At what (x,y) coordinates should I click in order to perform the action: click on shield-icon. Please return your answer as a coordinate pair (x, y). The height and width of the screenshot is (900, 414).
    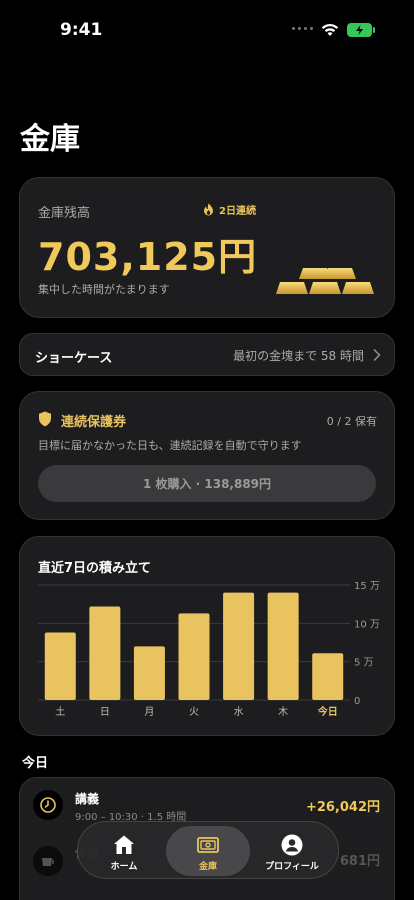
    Looking at the image, I should click on (45, 419).